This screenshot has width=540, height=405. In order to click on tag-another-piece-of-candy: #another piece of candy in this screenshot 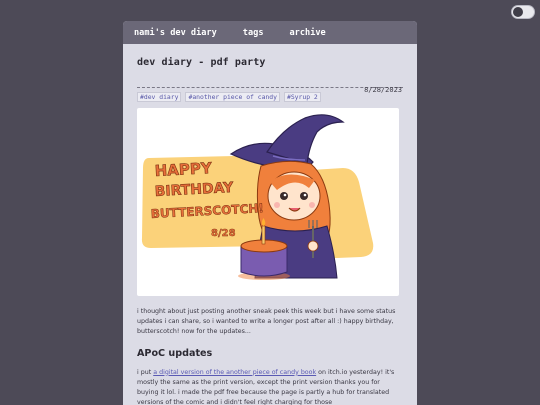, I will do `click(232, 97)`.